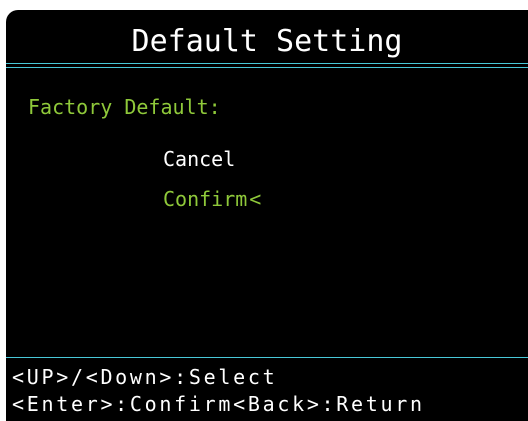 The image size is (528, 421). I want to click on page-title: Default Setting, so click(267, 41).